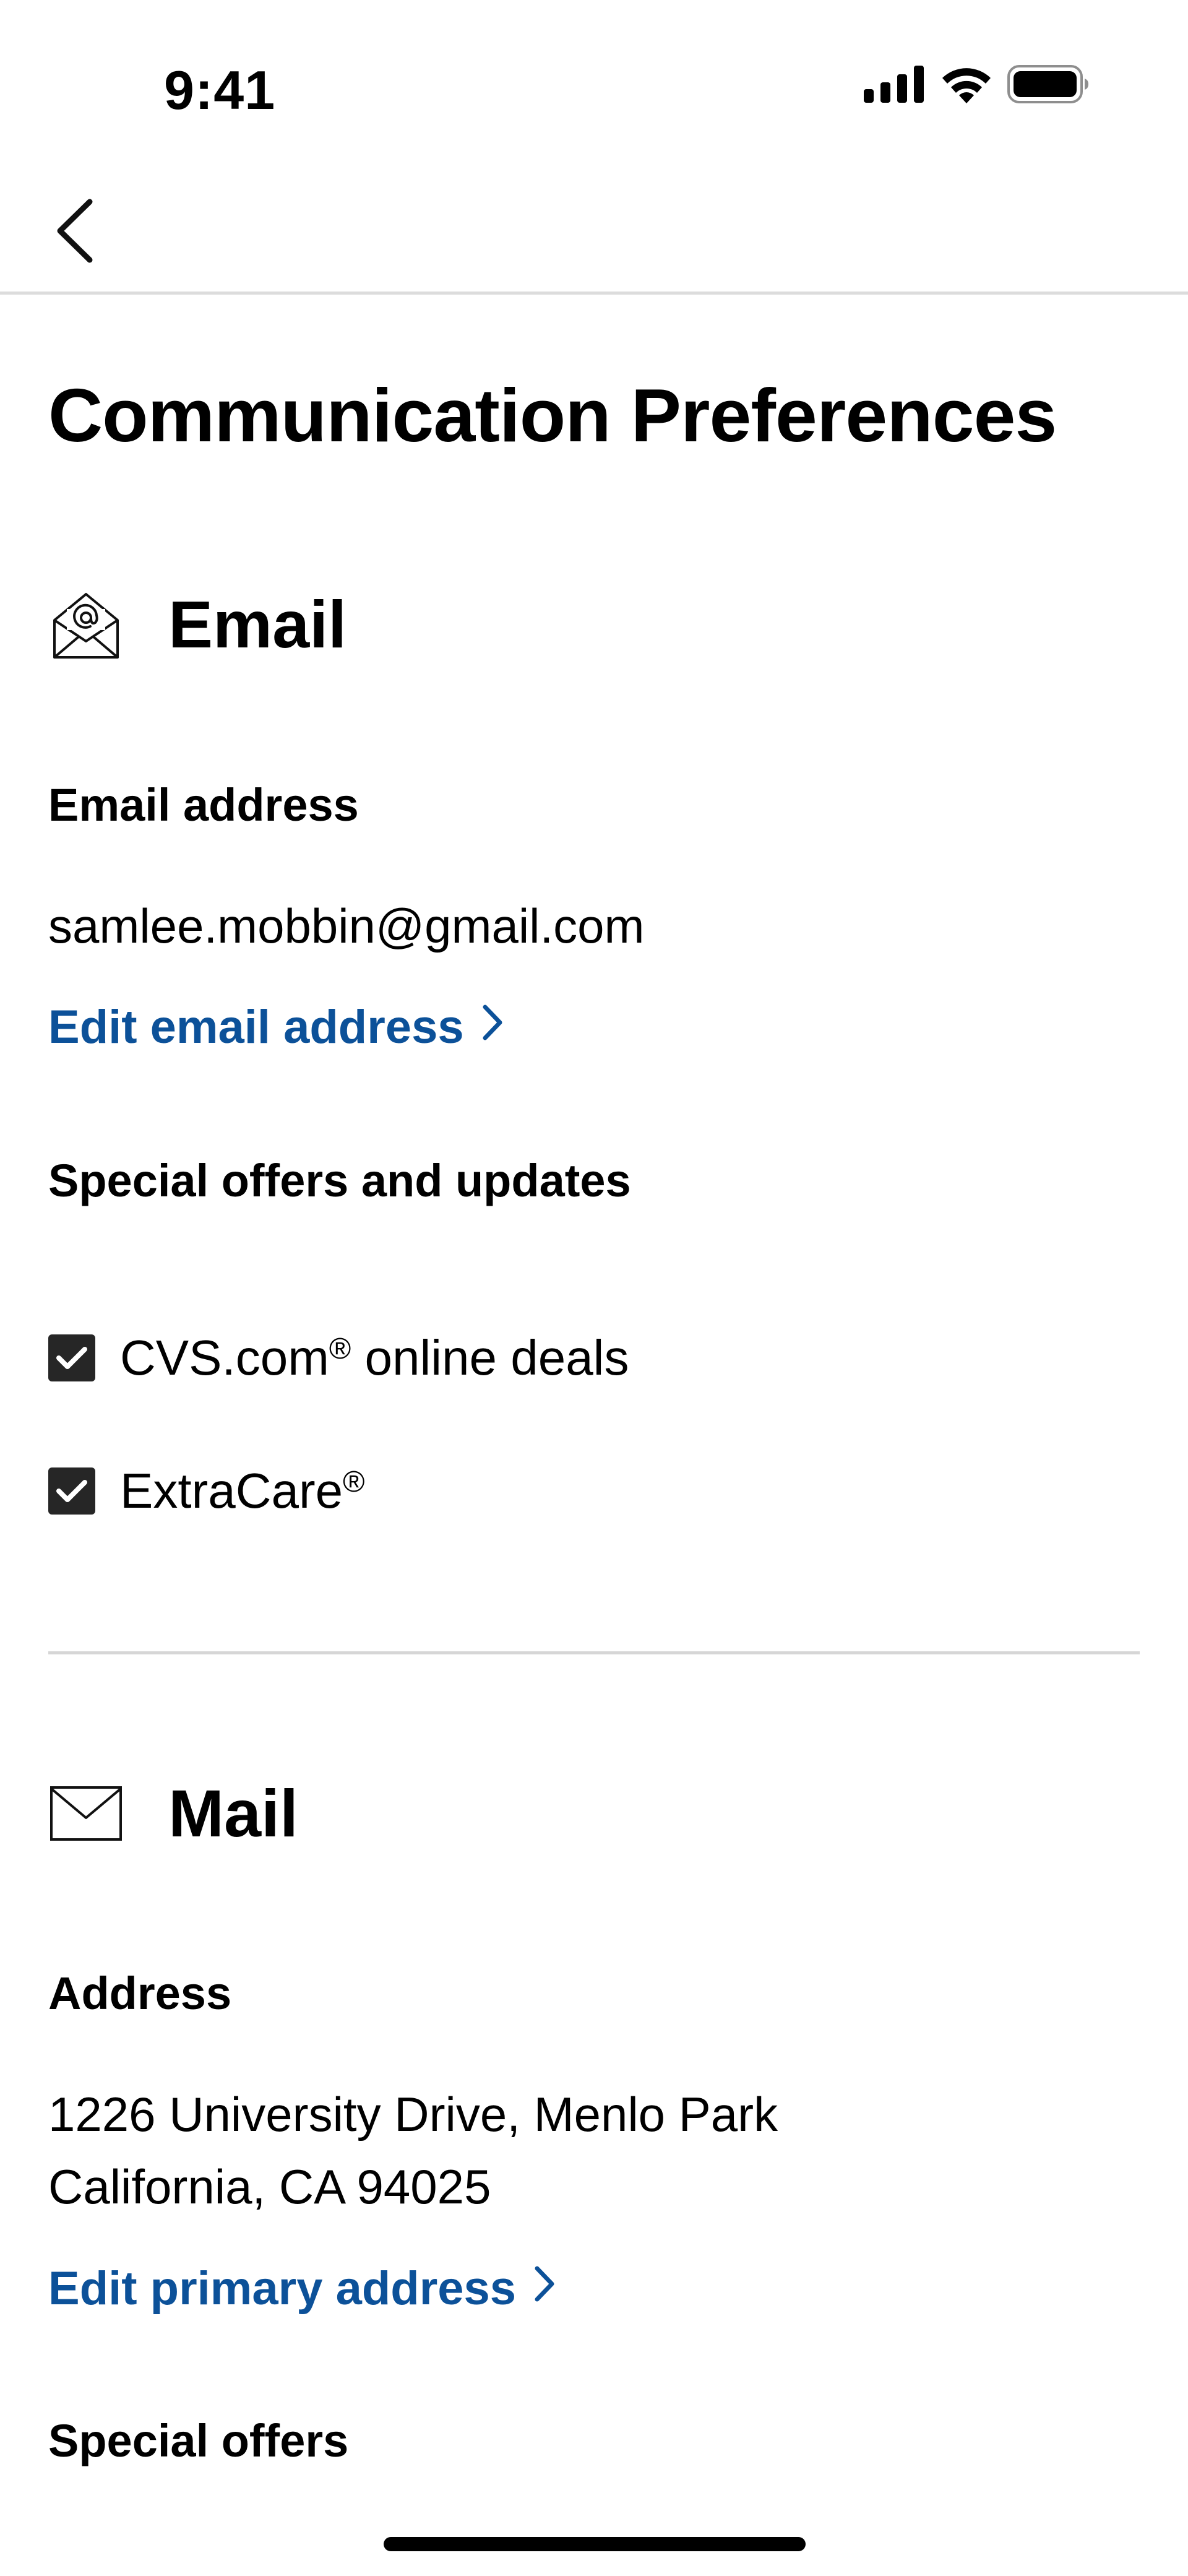 Image resolution: width=1188 pixels, height=2576 pixels. Describe the element at coordinates (257, 624) in the screenshot. I see `email-section-title: Email` at that location.